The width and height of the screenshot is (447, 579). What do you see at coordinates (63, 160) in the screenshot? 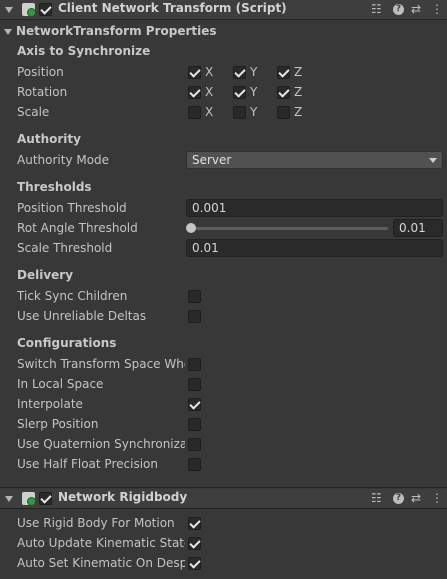
I see `authority-mode-label: Authority Mode` at bounding box center [63, 160].